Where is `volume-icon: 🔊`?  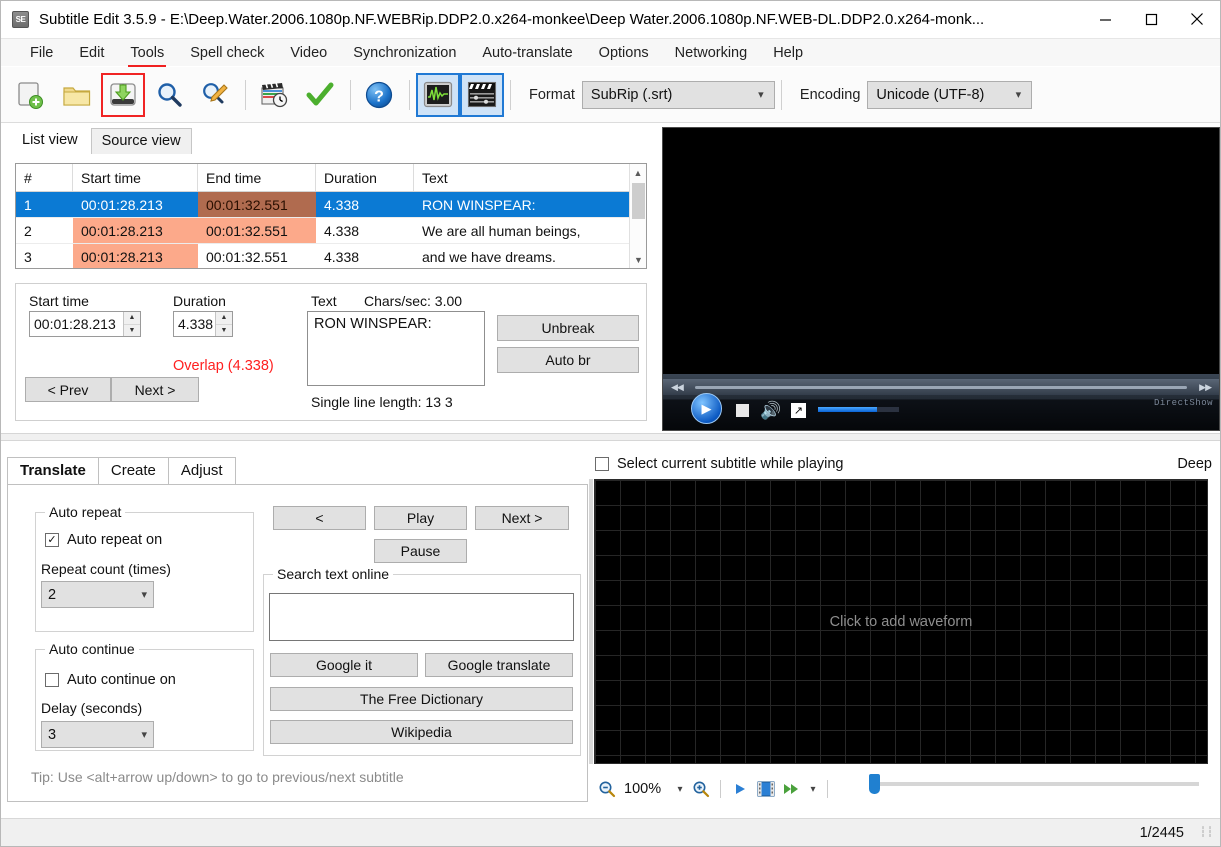
volume-icon: 🔊 is located at coordinates (770, 410).